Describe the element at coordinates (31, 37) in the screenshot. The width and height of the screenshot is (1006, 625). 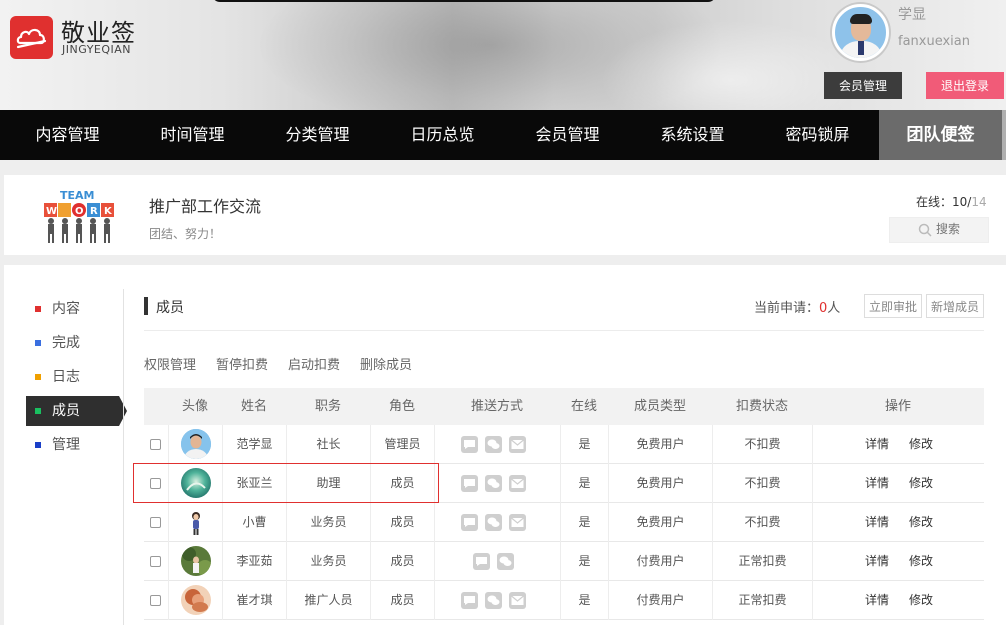
I see `brand-logo-icon` at that location.